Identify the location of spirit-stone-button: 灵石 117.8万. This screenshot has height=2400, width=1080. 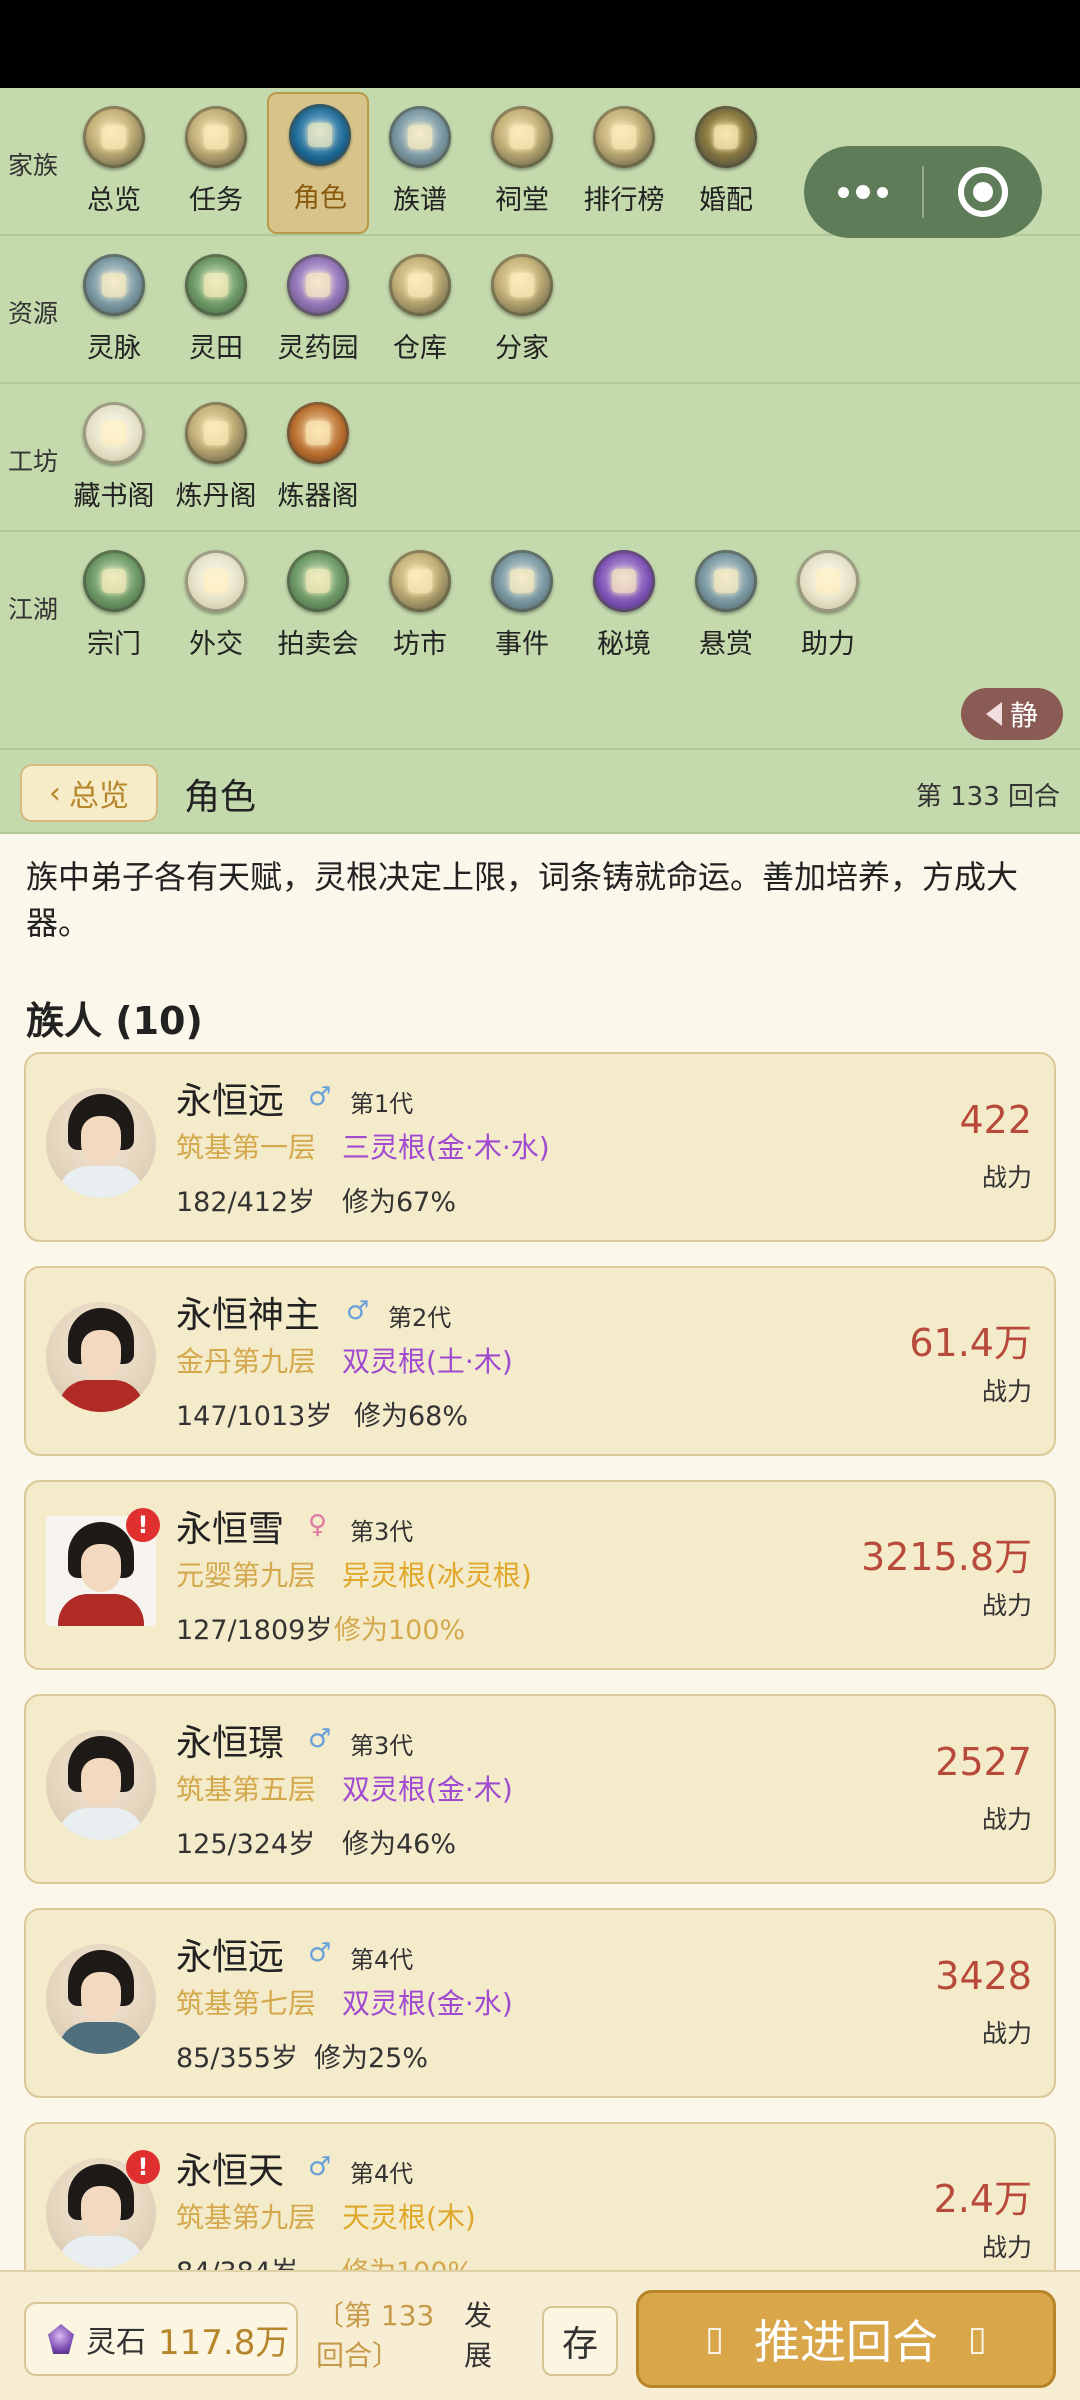
(161, 2339).